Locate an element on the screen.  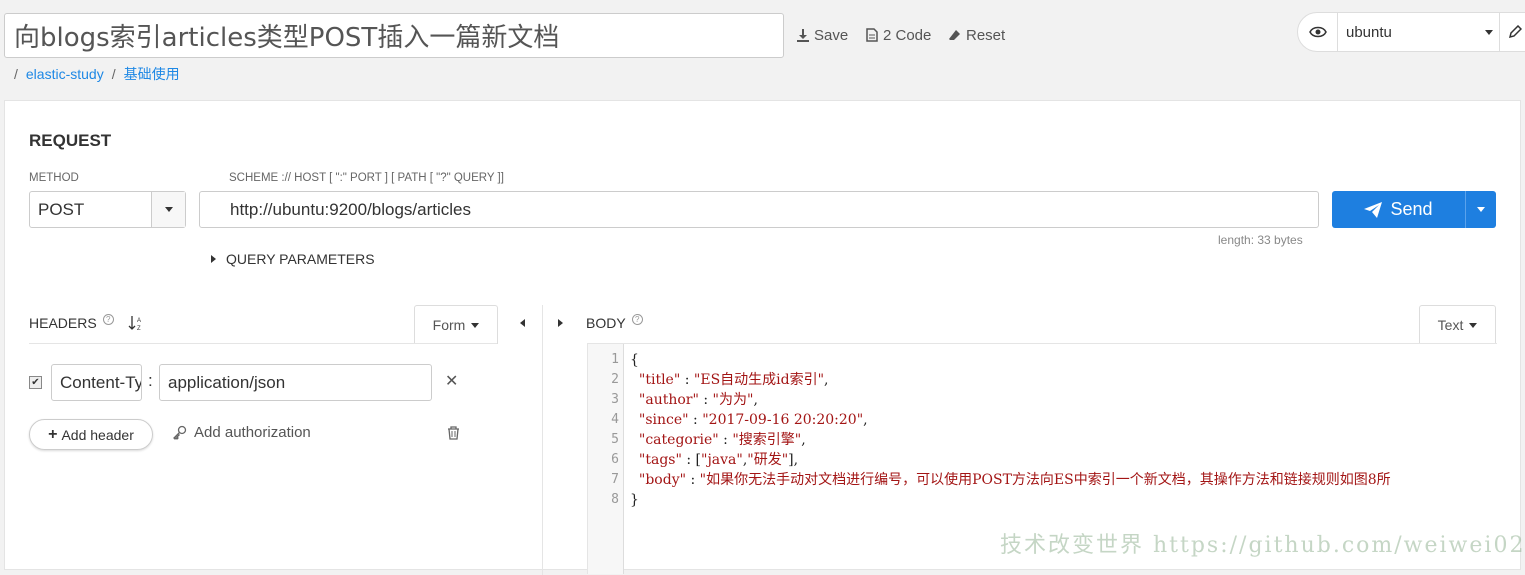
plus-icon: + is located at coordinates (53, 434).